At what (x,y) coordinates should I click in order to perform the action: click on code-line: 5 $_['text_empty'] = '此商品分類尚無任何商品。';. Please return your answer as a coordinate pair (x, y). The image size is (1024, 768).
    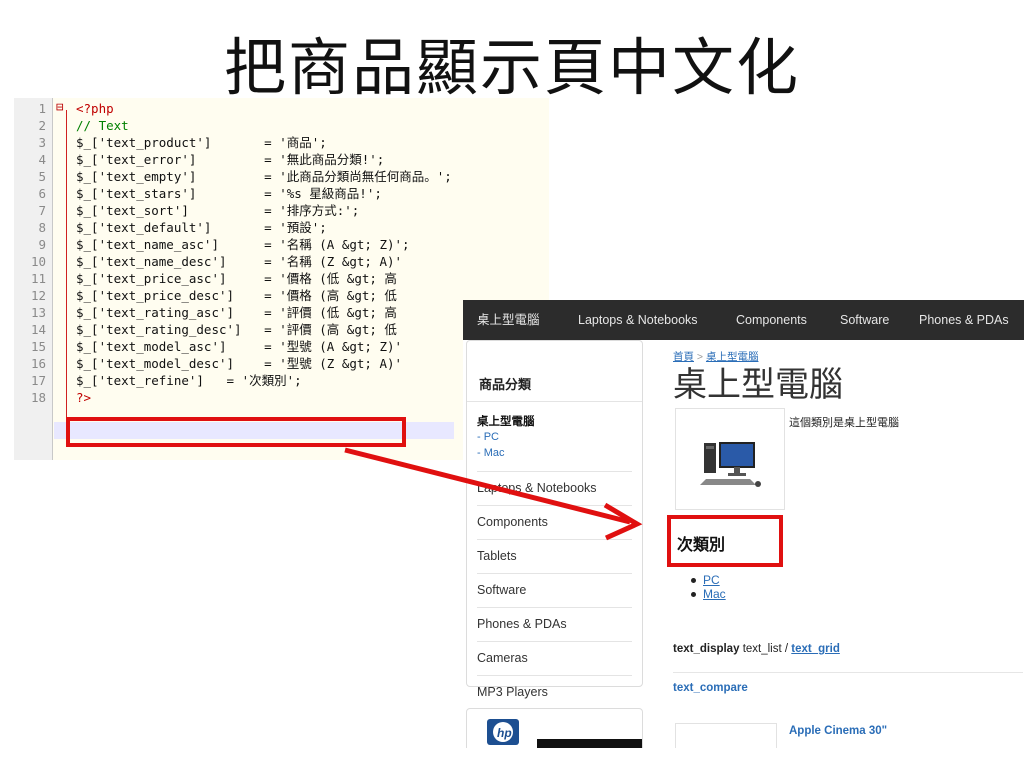
    Looking at the image, I should click on (281, 176).